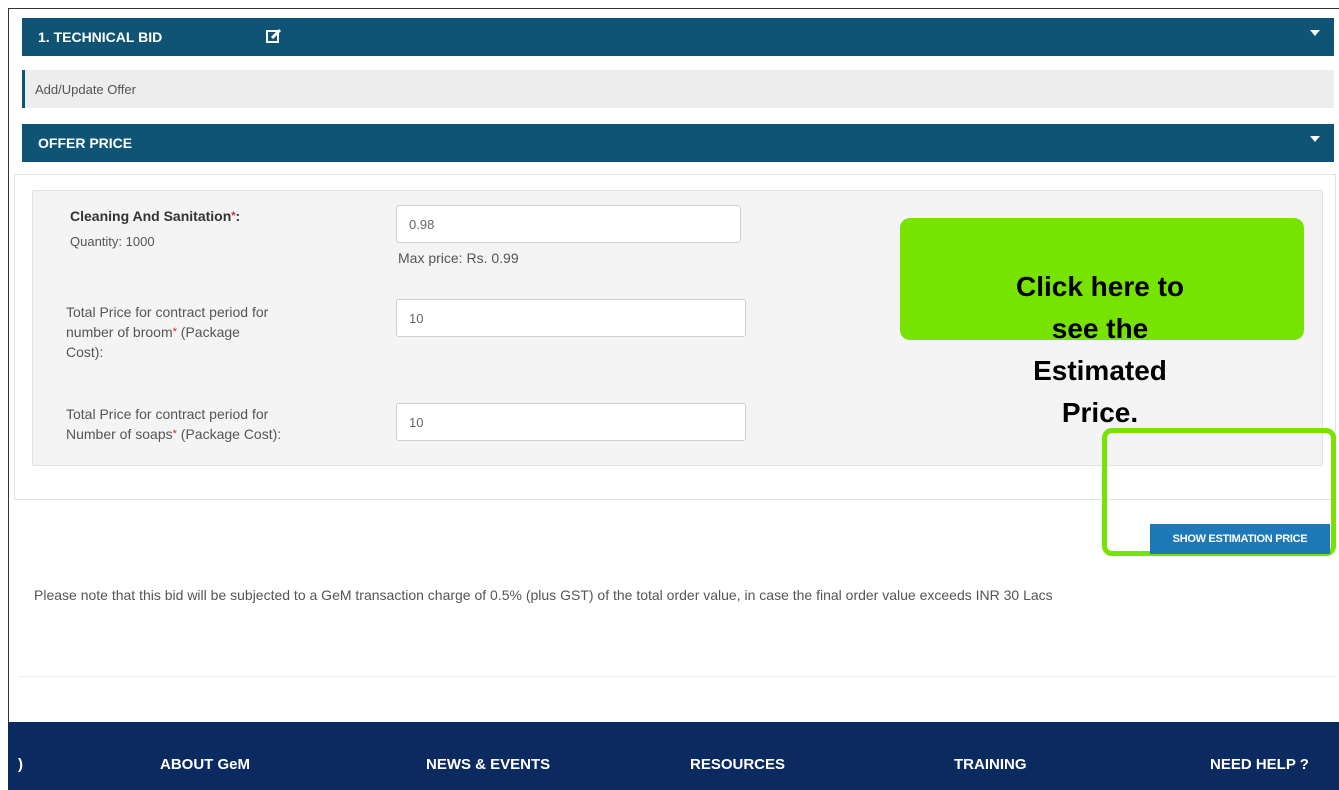  I want to click on required-marker: *, so click(233, 216).